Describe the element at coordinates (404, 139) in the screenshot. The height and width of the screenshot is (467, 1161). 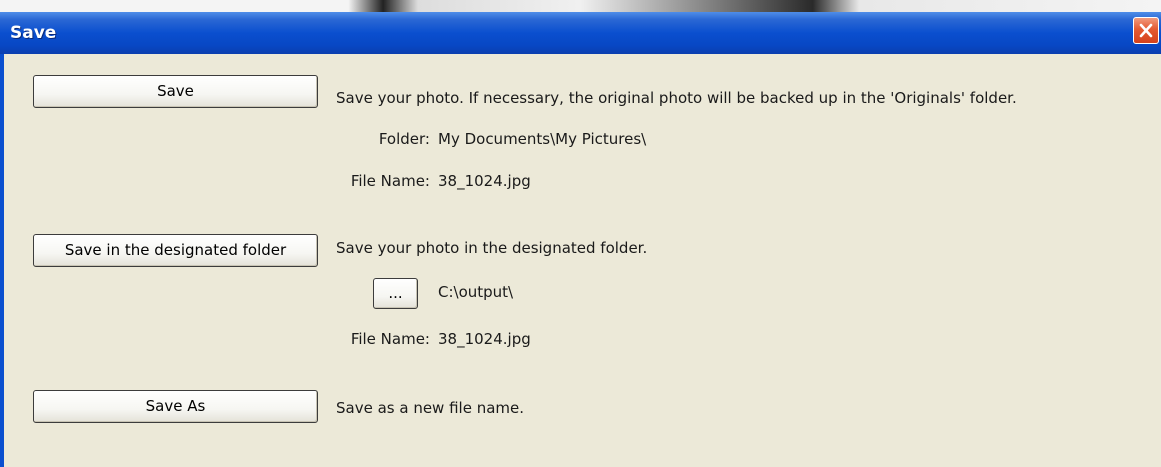
I see `folder-label: Folder:` at that location.